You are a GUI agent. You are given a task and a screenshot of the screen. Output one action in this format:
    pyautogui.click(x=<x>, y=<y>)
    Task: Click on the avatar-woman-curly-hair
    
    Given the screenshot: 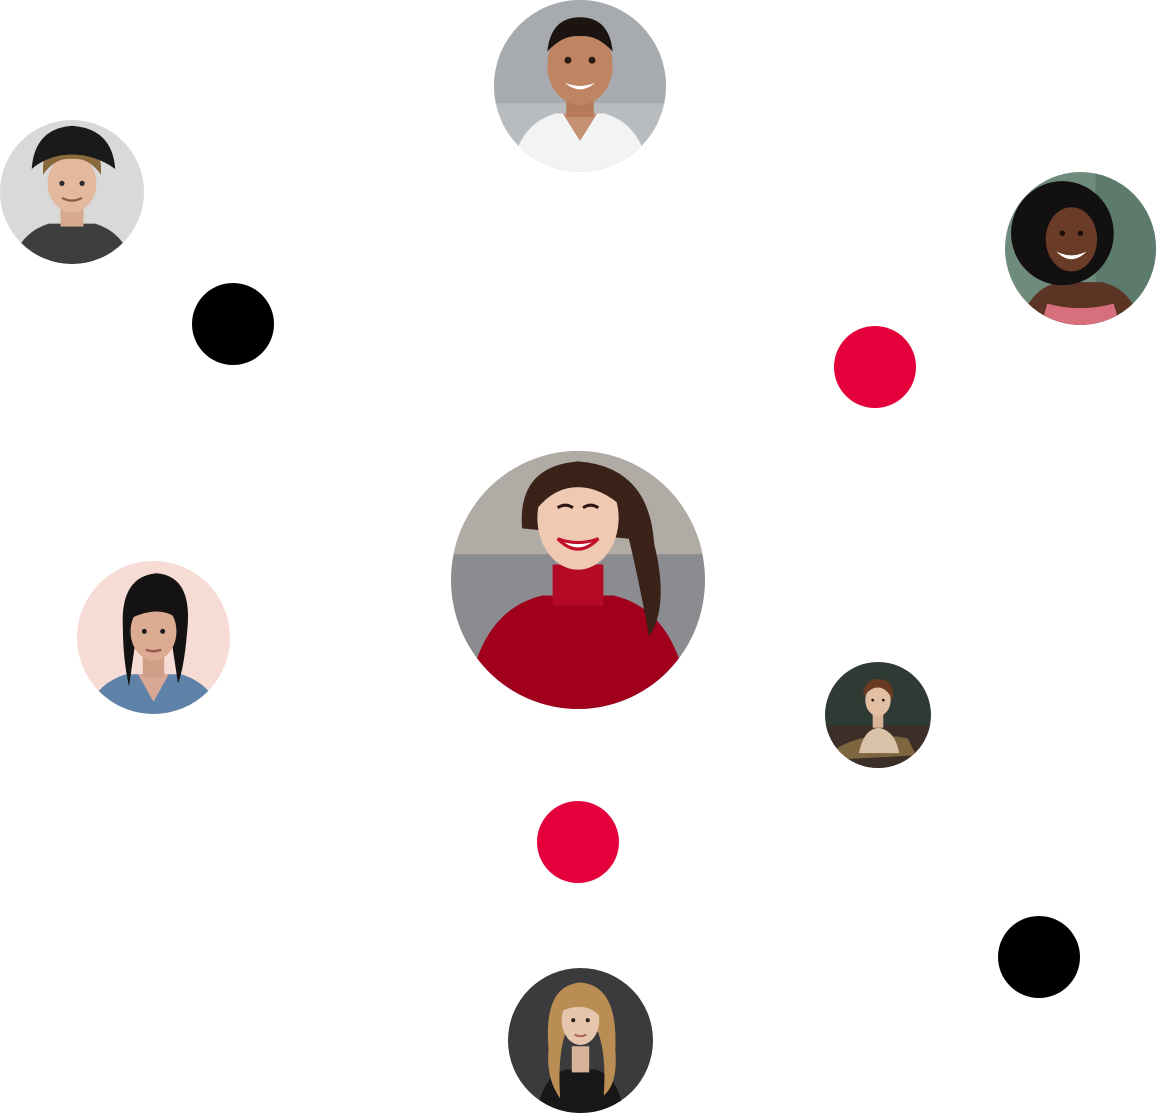 What is the action you would take?
    pyautogui.click(x=1080, y=248)
    